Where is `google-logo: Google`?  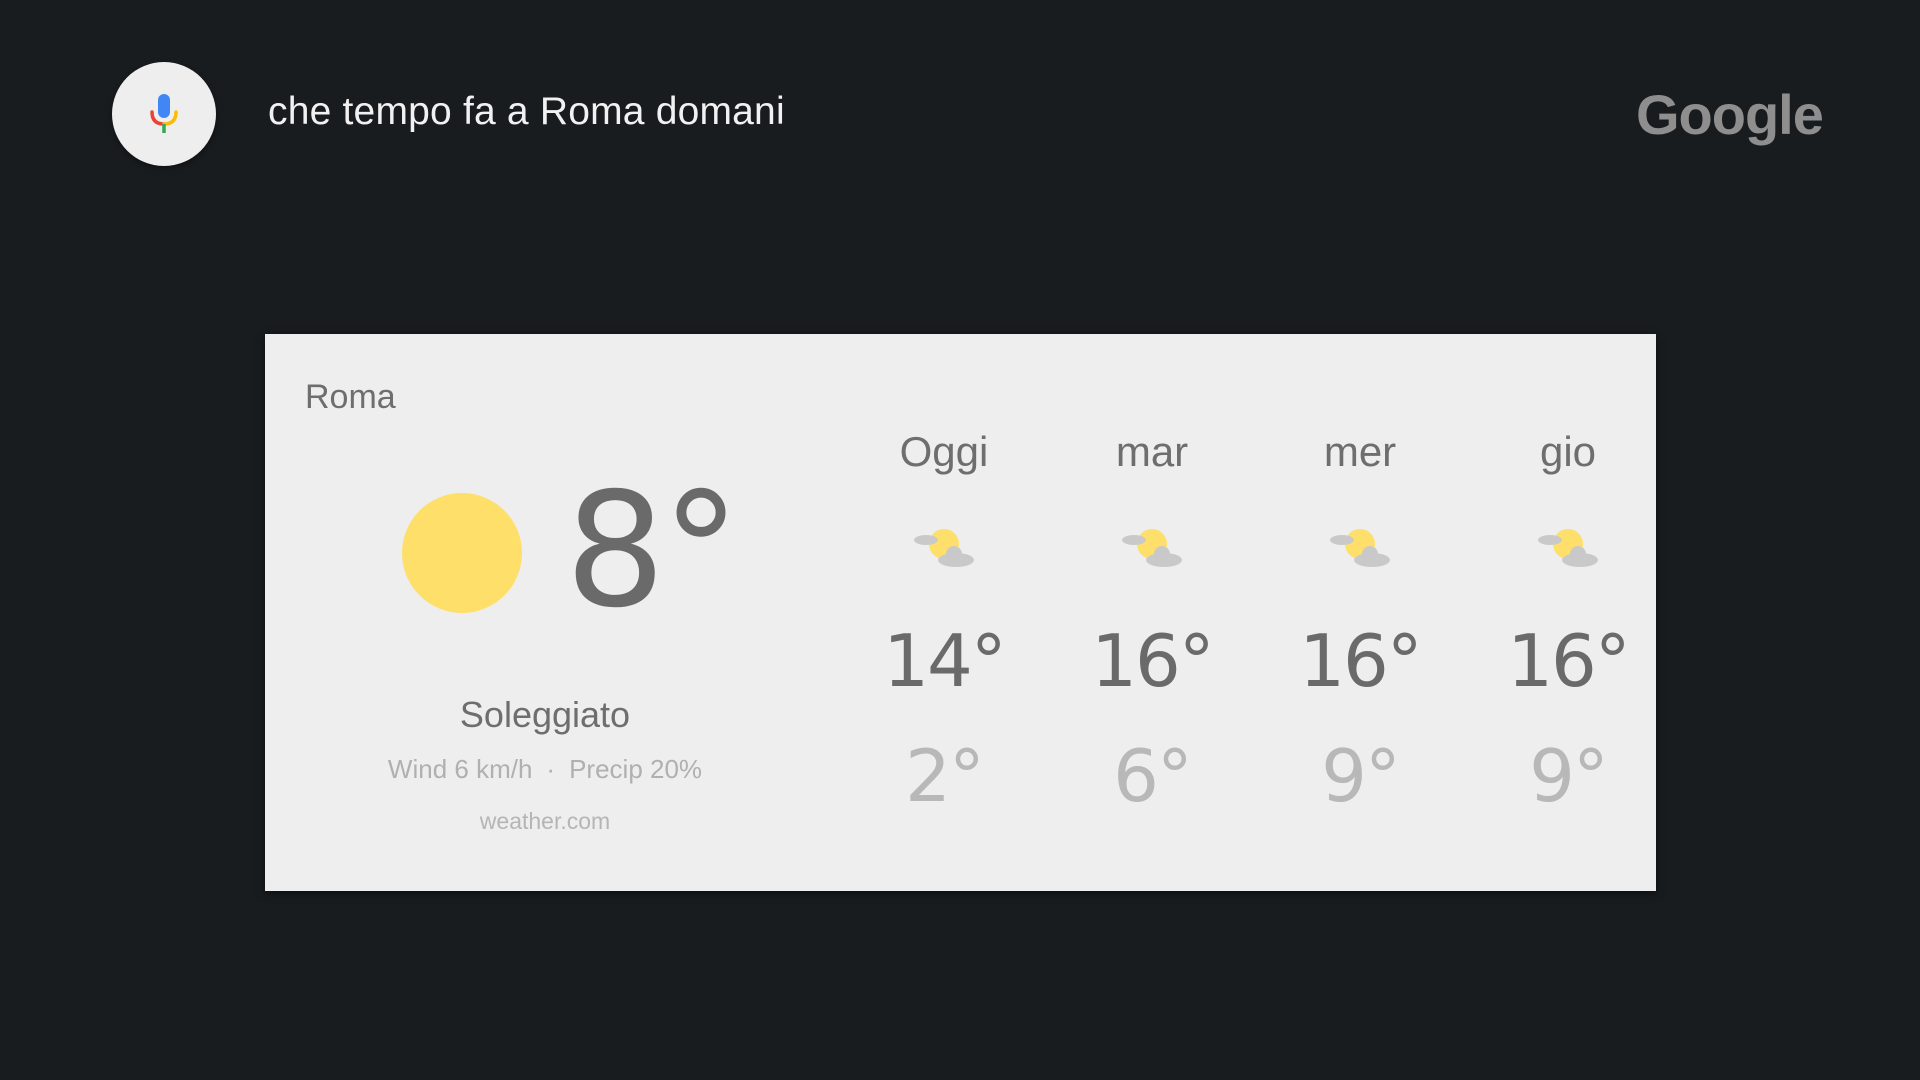 google-logo: Google is located at coordinates (1730, 114).